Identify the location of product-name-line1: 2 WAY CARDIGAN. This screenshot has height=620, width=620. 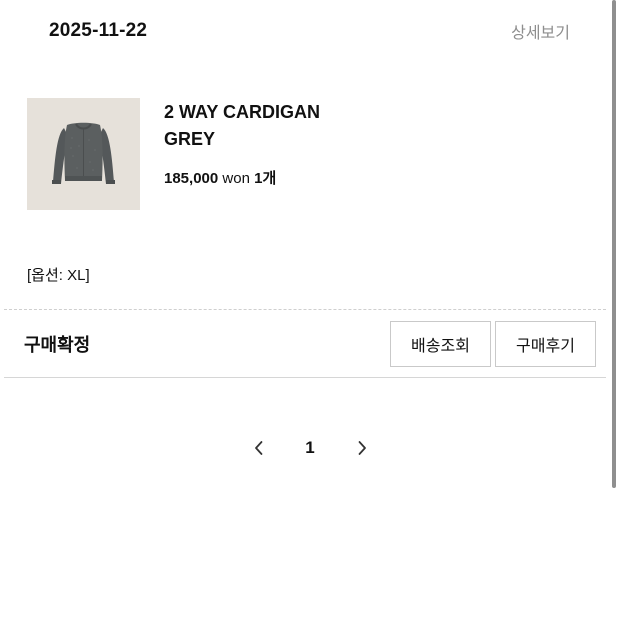
(242, 112).